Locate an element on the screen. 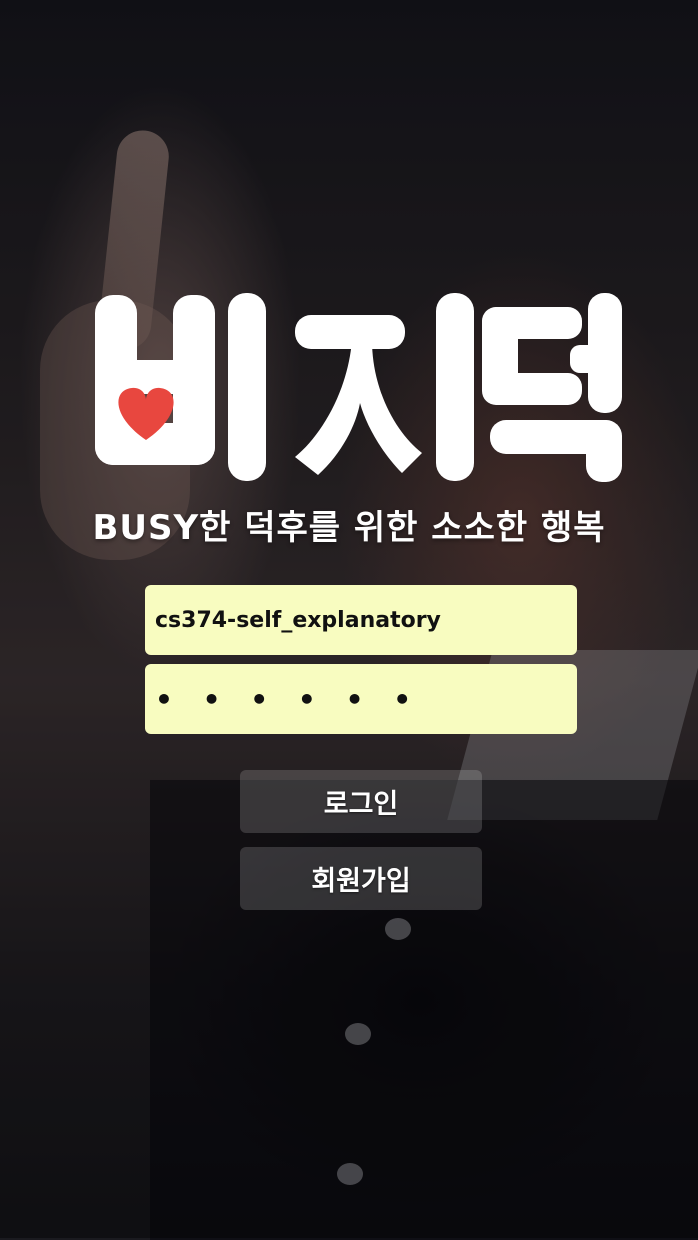  password-masked-value: • • • • • • is located at coordinates (288, 699).